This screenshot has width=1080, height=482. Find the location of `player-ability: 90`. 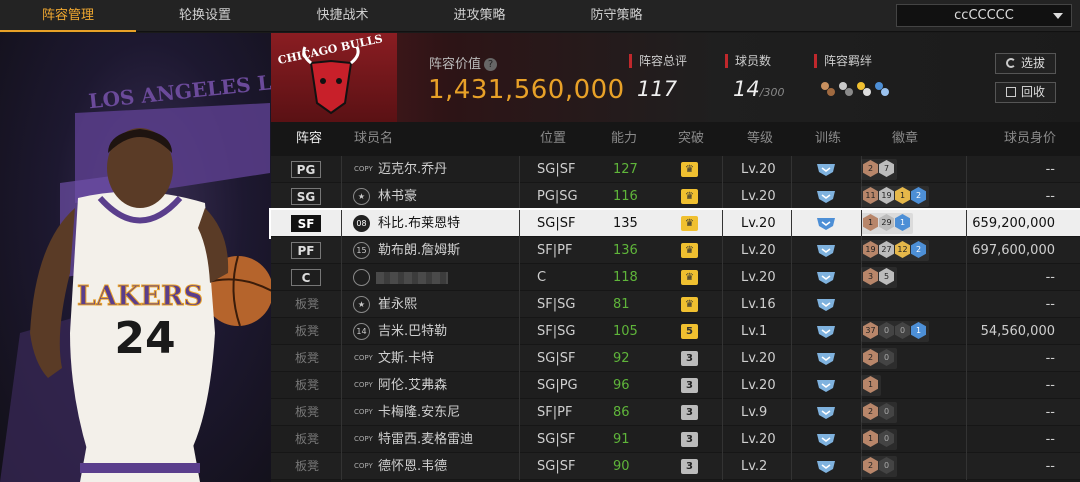

player-ability: 90 is located at coordinates (621, 466).